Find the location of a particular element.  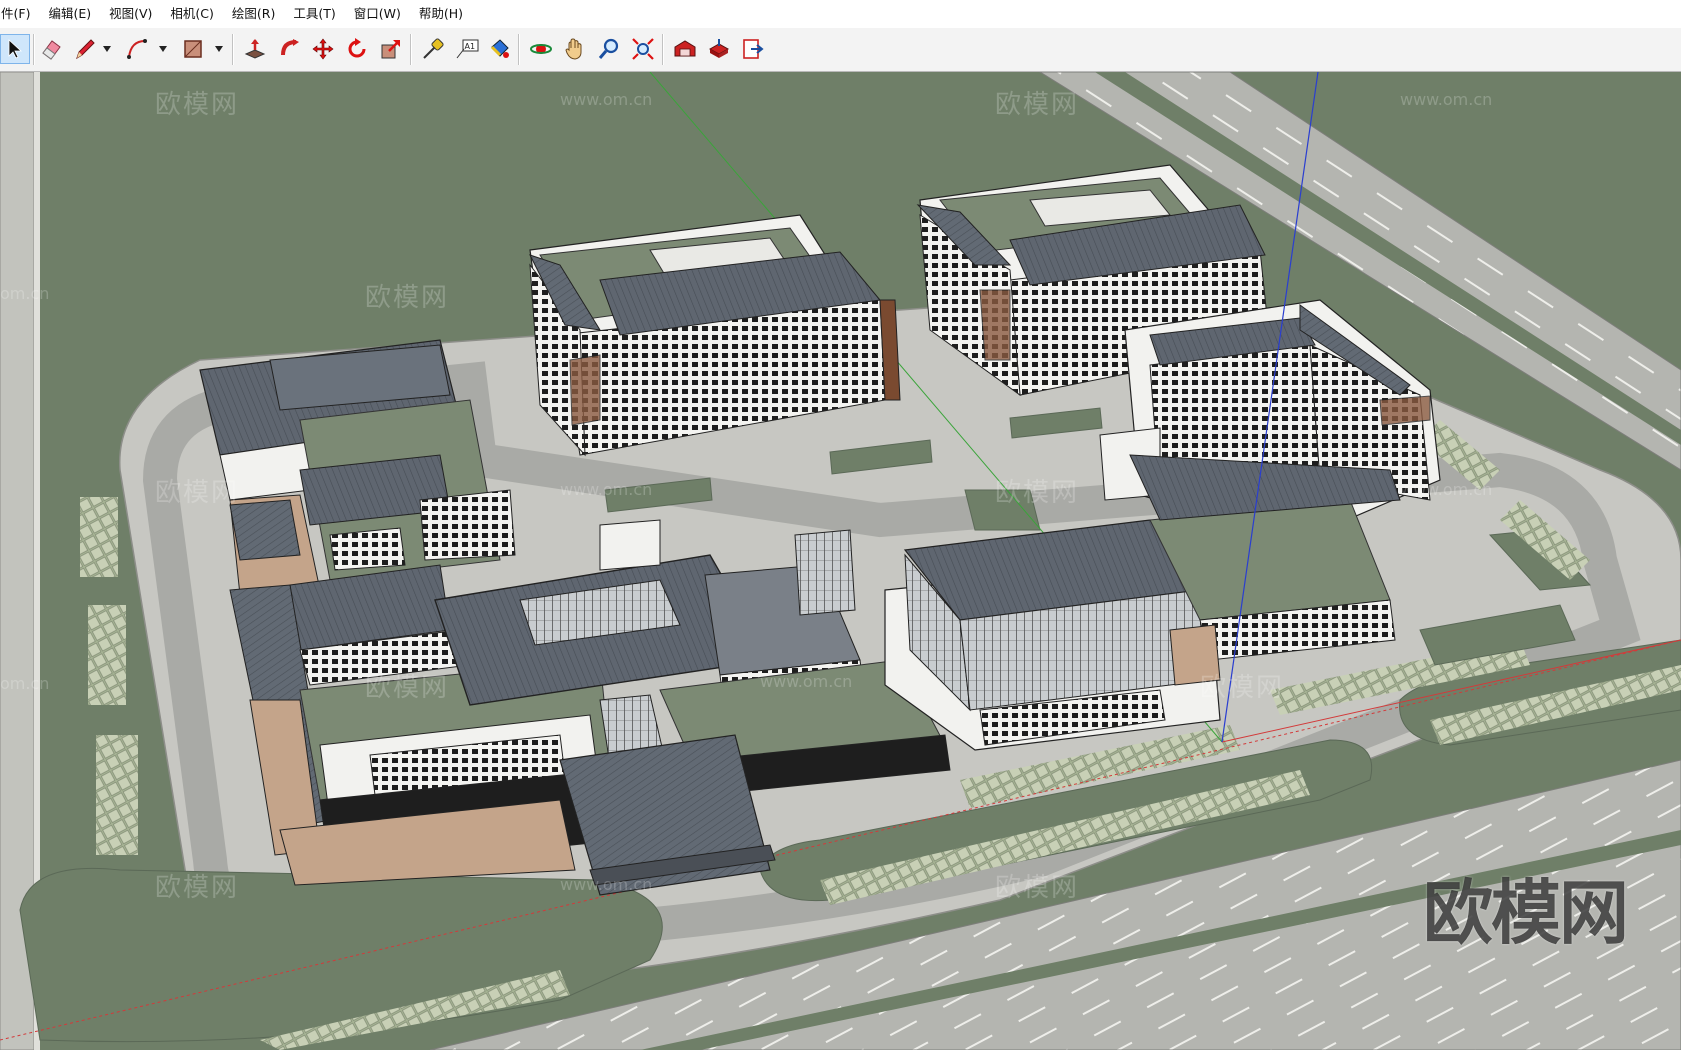

orbit-icon is located at coordinates (541, 49).